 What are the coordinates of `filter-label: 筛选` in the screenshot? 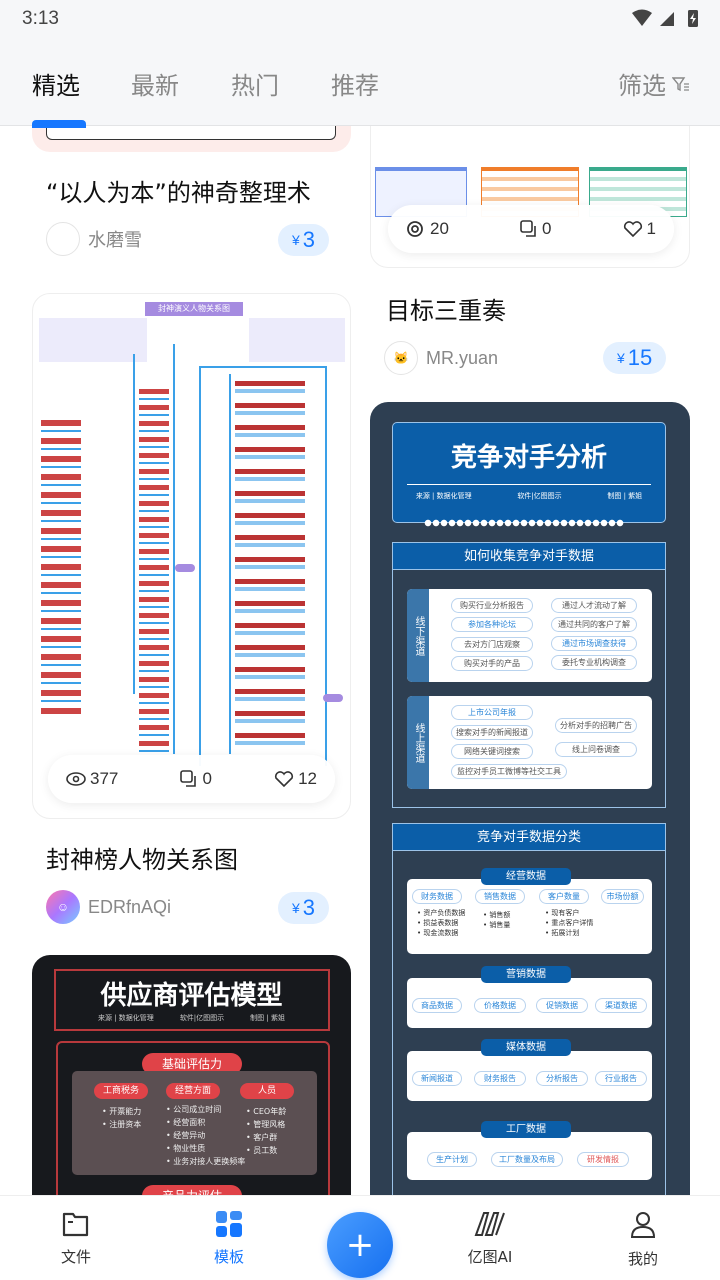 It's located at (642, 86).